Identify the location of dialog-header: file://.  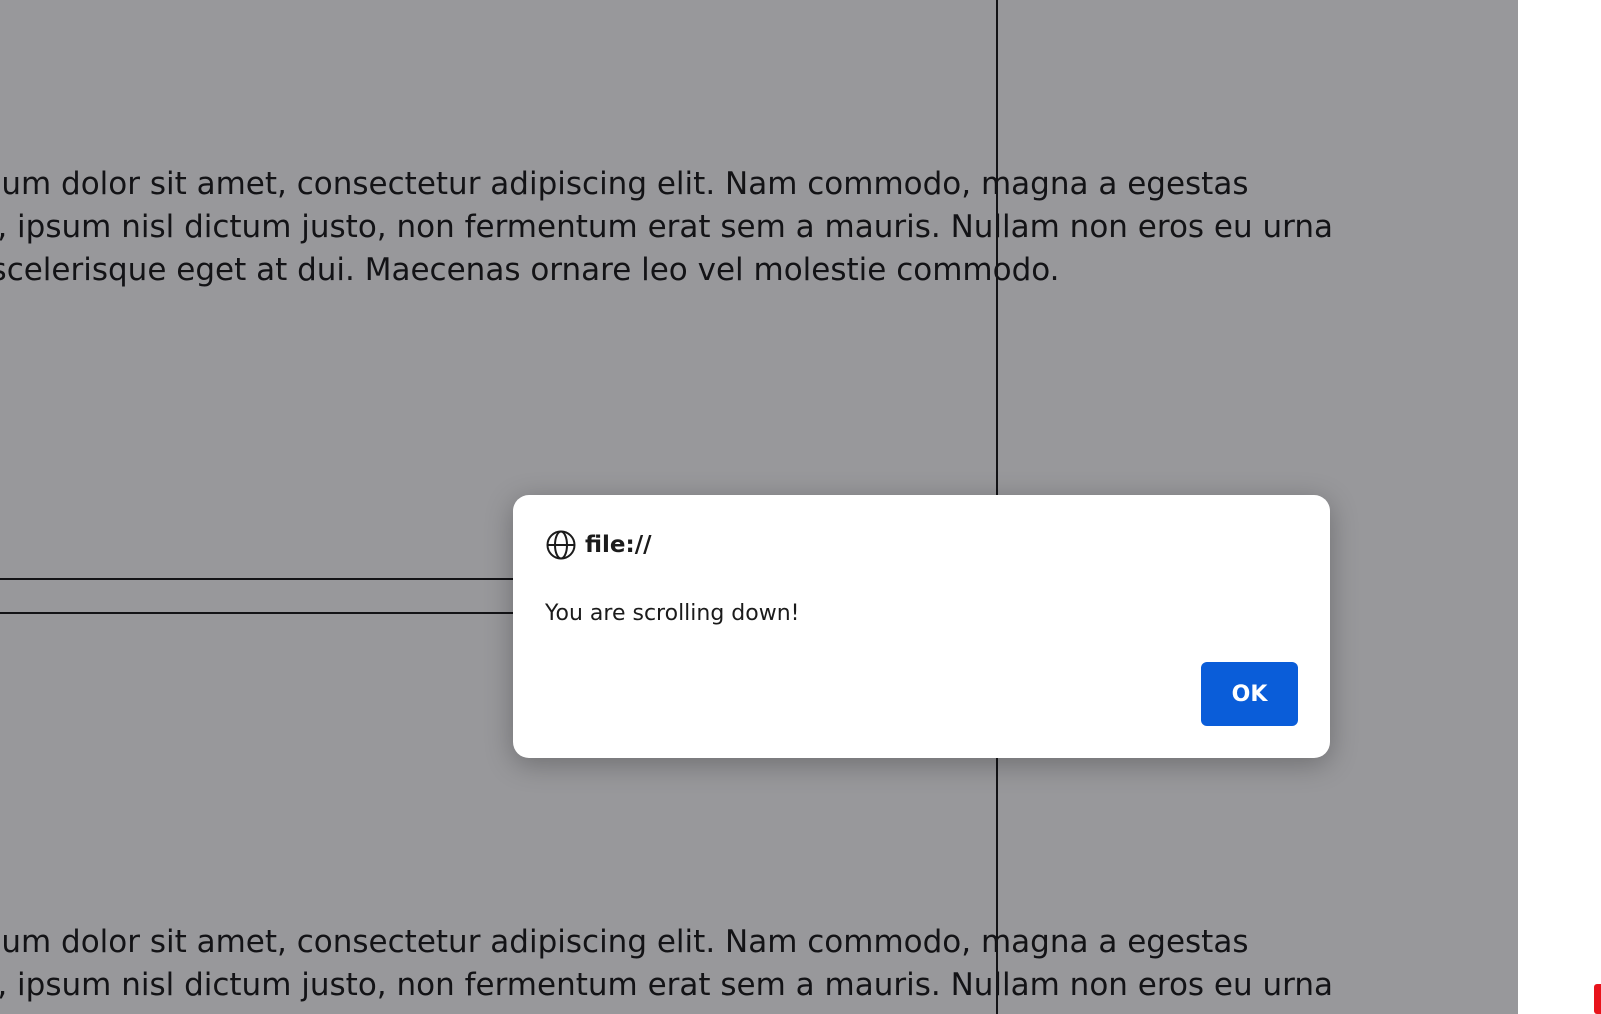
(598, 545).